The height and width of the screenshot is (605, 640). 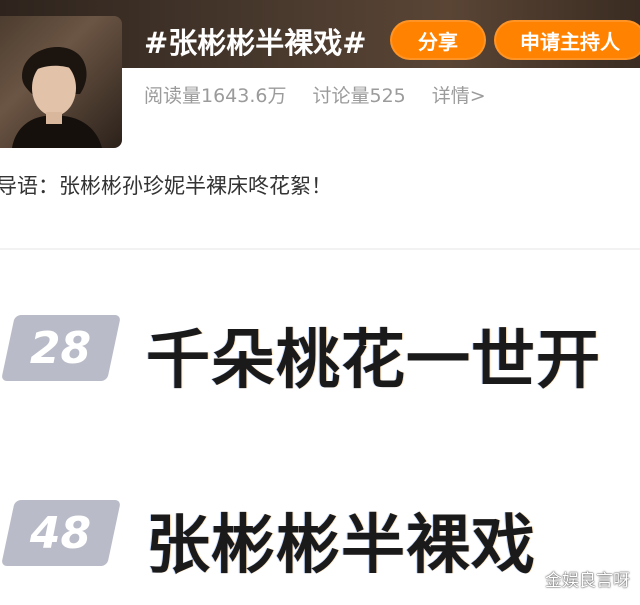 What do you see at coordinates (215, 95) in the screenshot?
I see `read-count: 阅读量1643.6万` at bounding box center [215, 95].